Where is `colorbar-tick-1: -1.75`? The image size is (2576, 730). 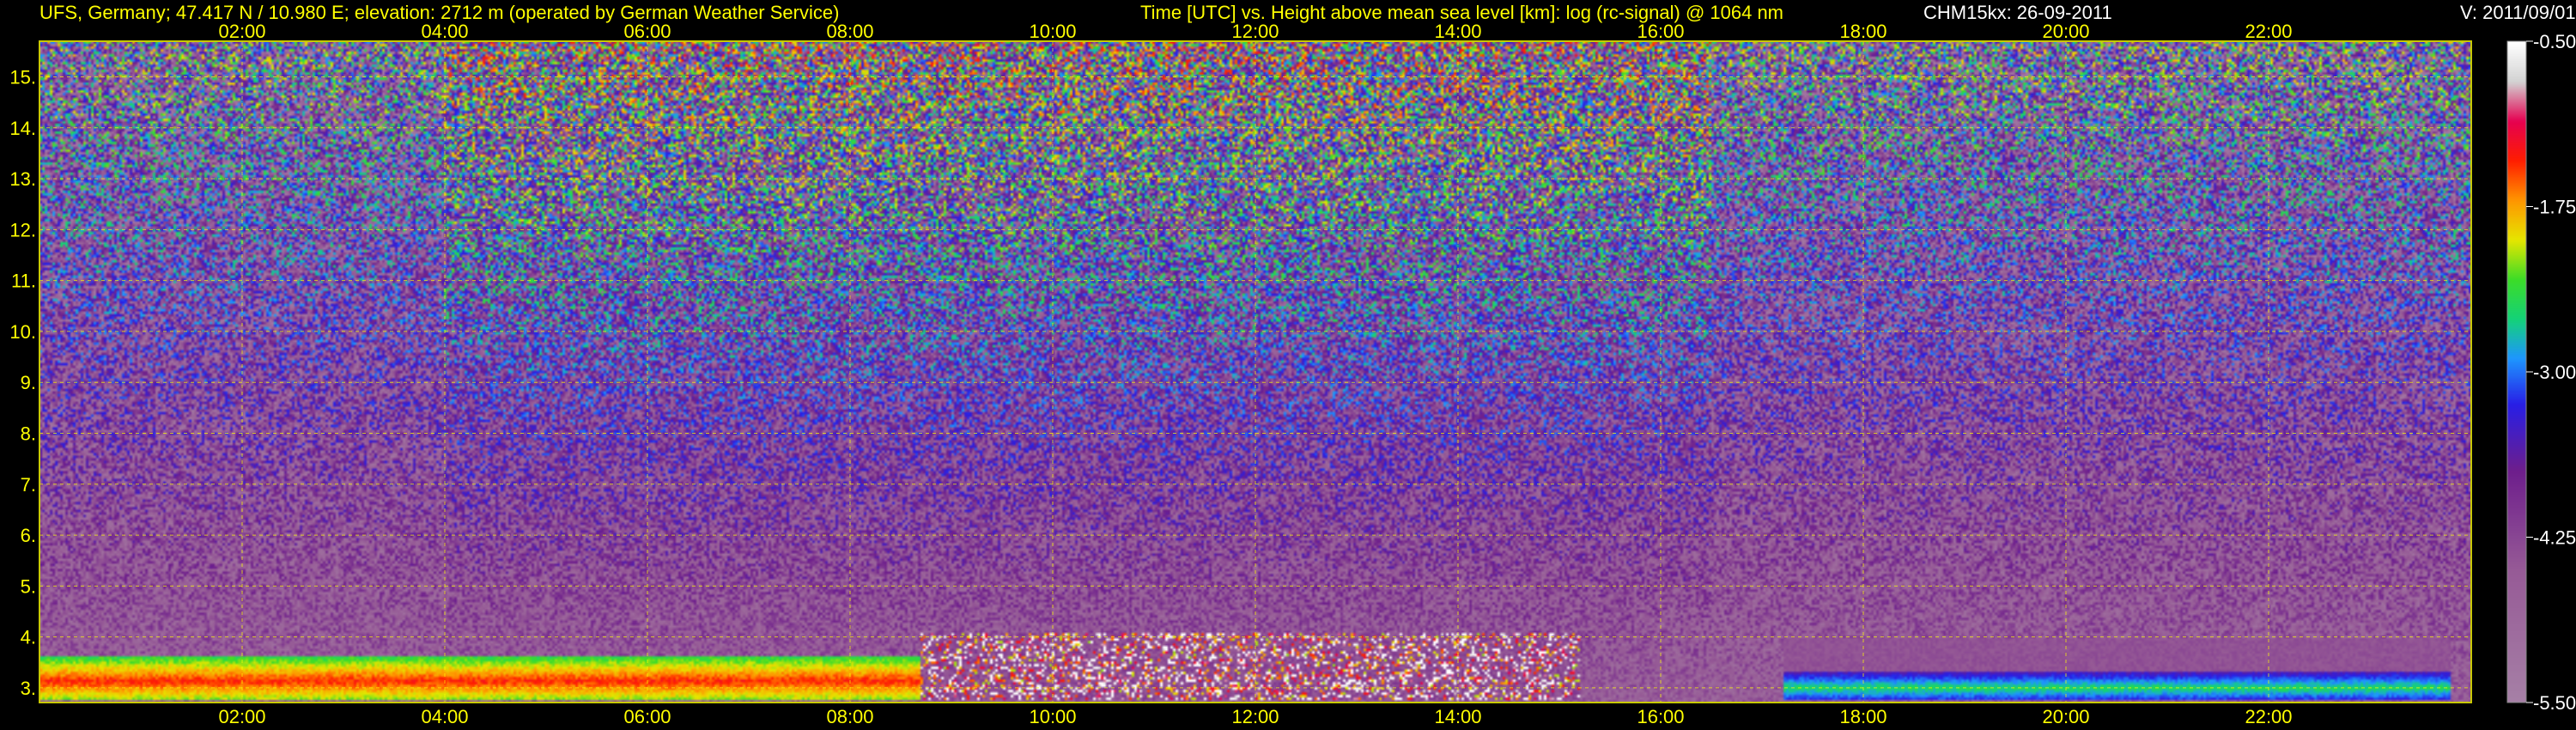 colorbar-tick-1: -1.75 is located at coordinates (2554, 207).